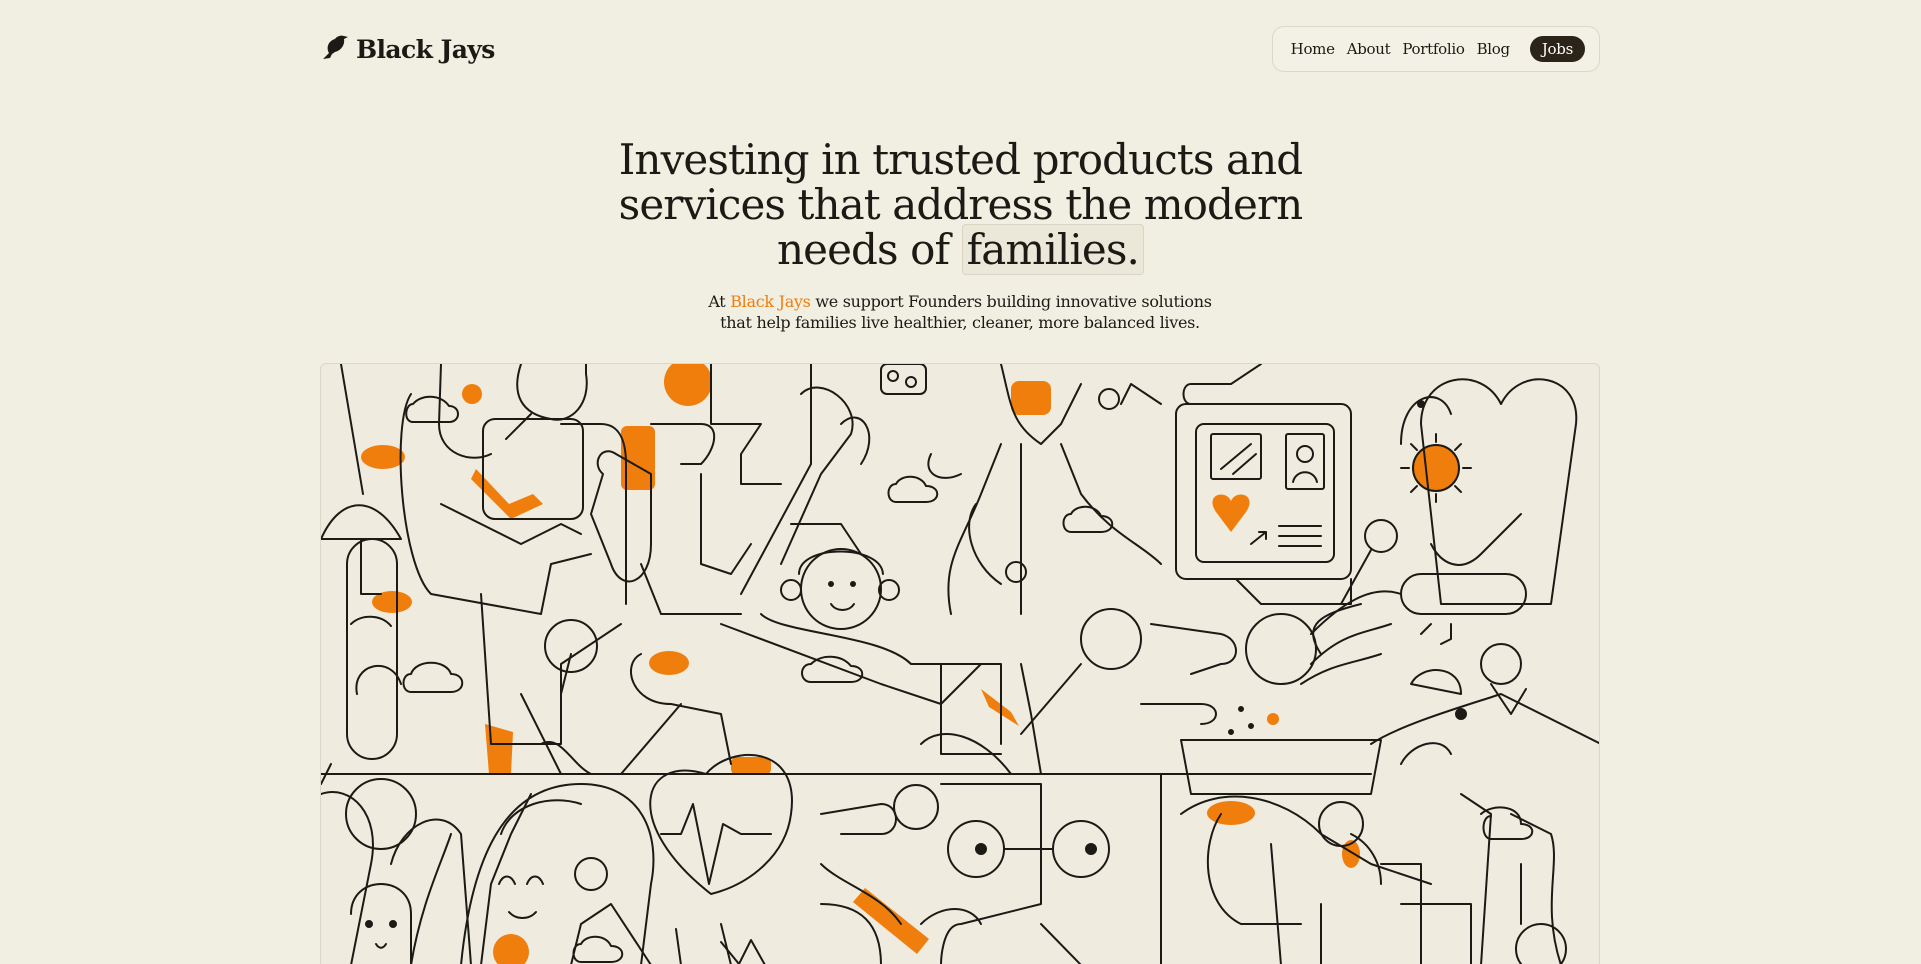 This screenshot has height=964, width=1921. I want to click on brand-name: Black Jays, so click(425, 49).